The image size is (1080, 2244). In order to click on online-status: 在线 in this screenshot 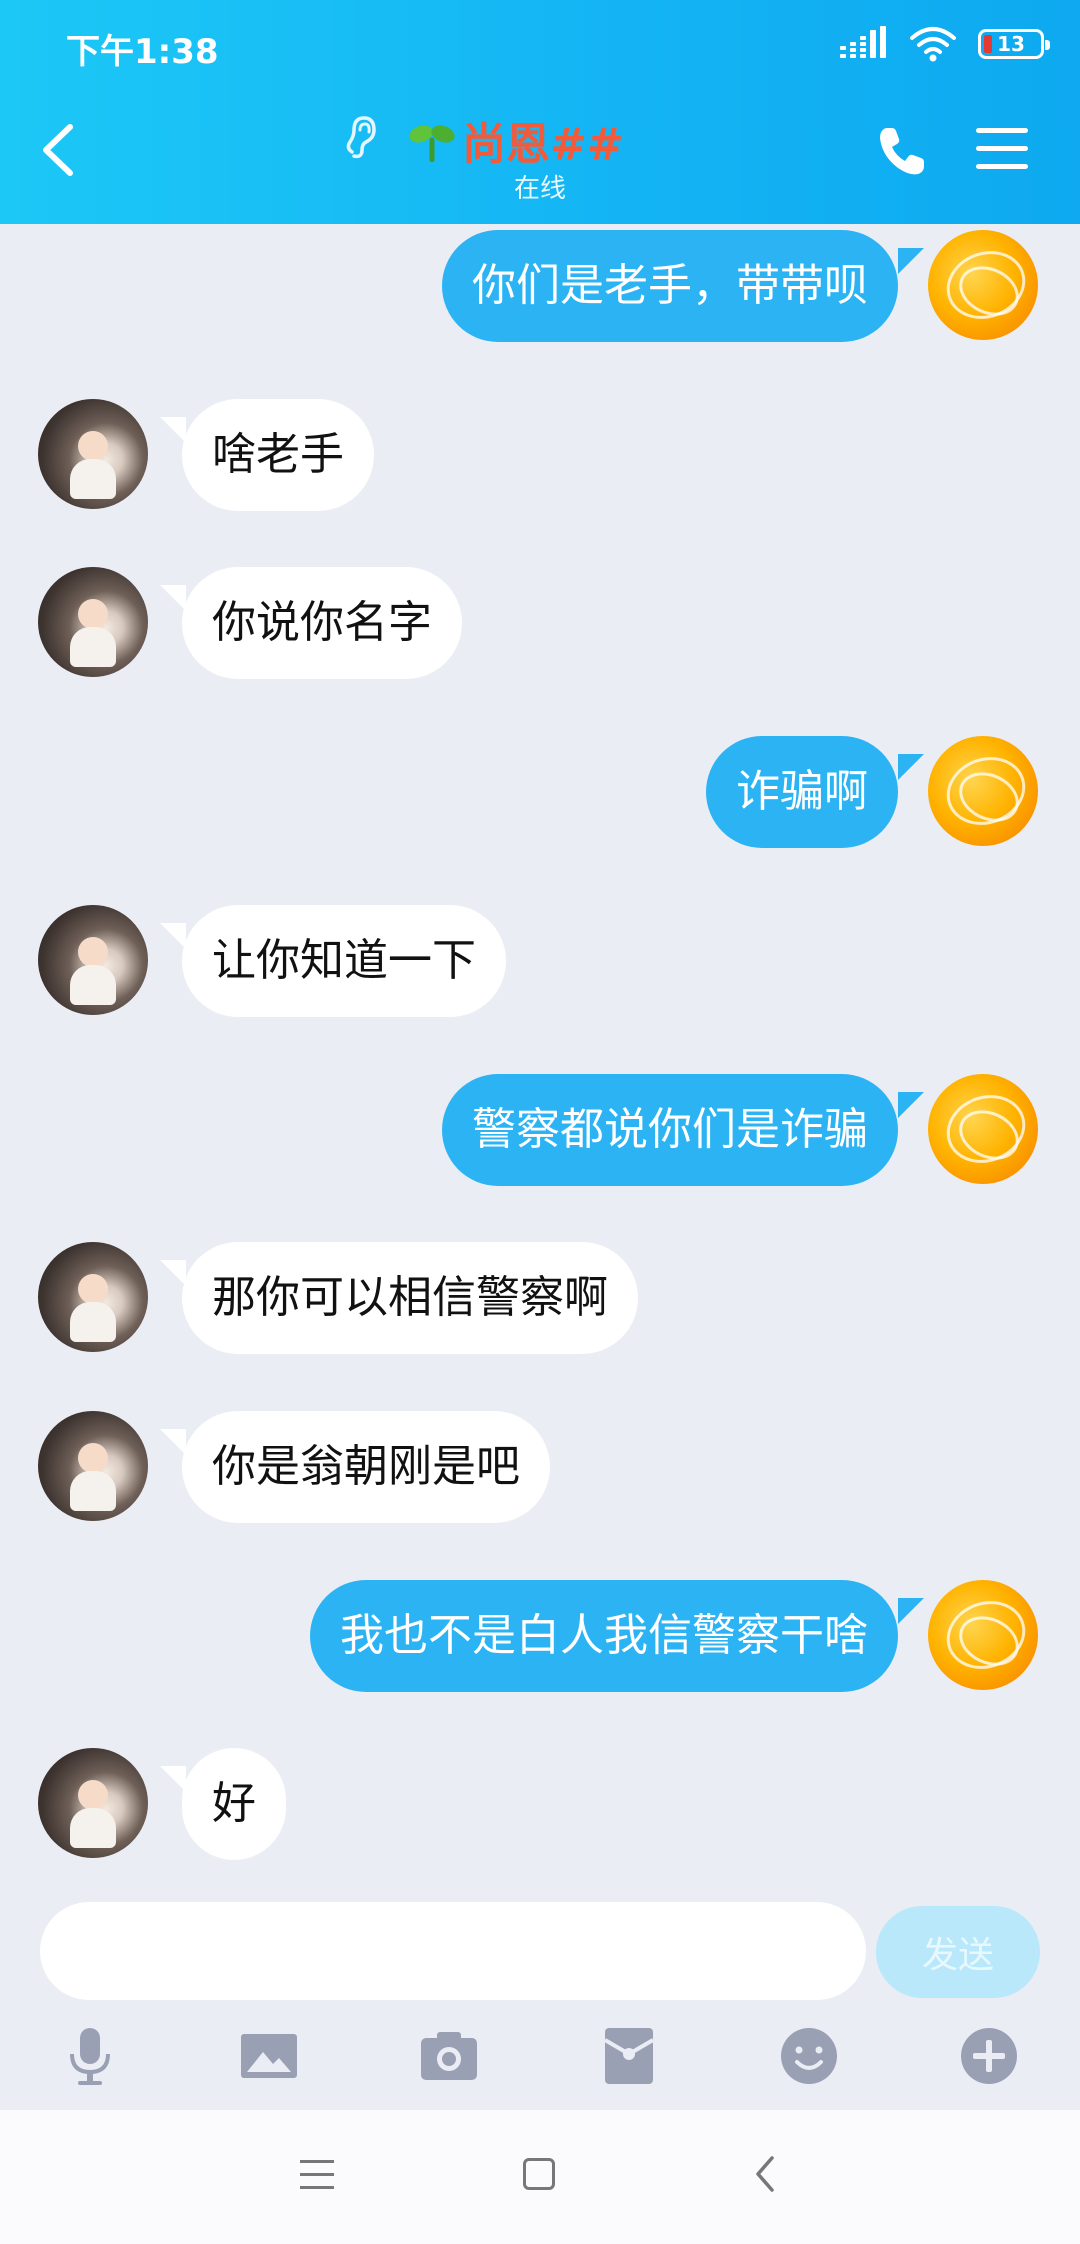, I will do `click(539, 189)`.